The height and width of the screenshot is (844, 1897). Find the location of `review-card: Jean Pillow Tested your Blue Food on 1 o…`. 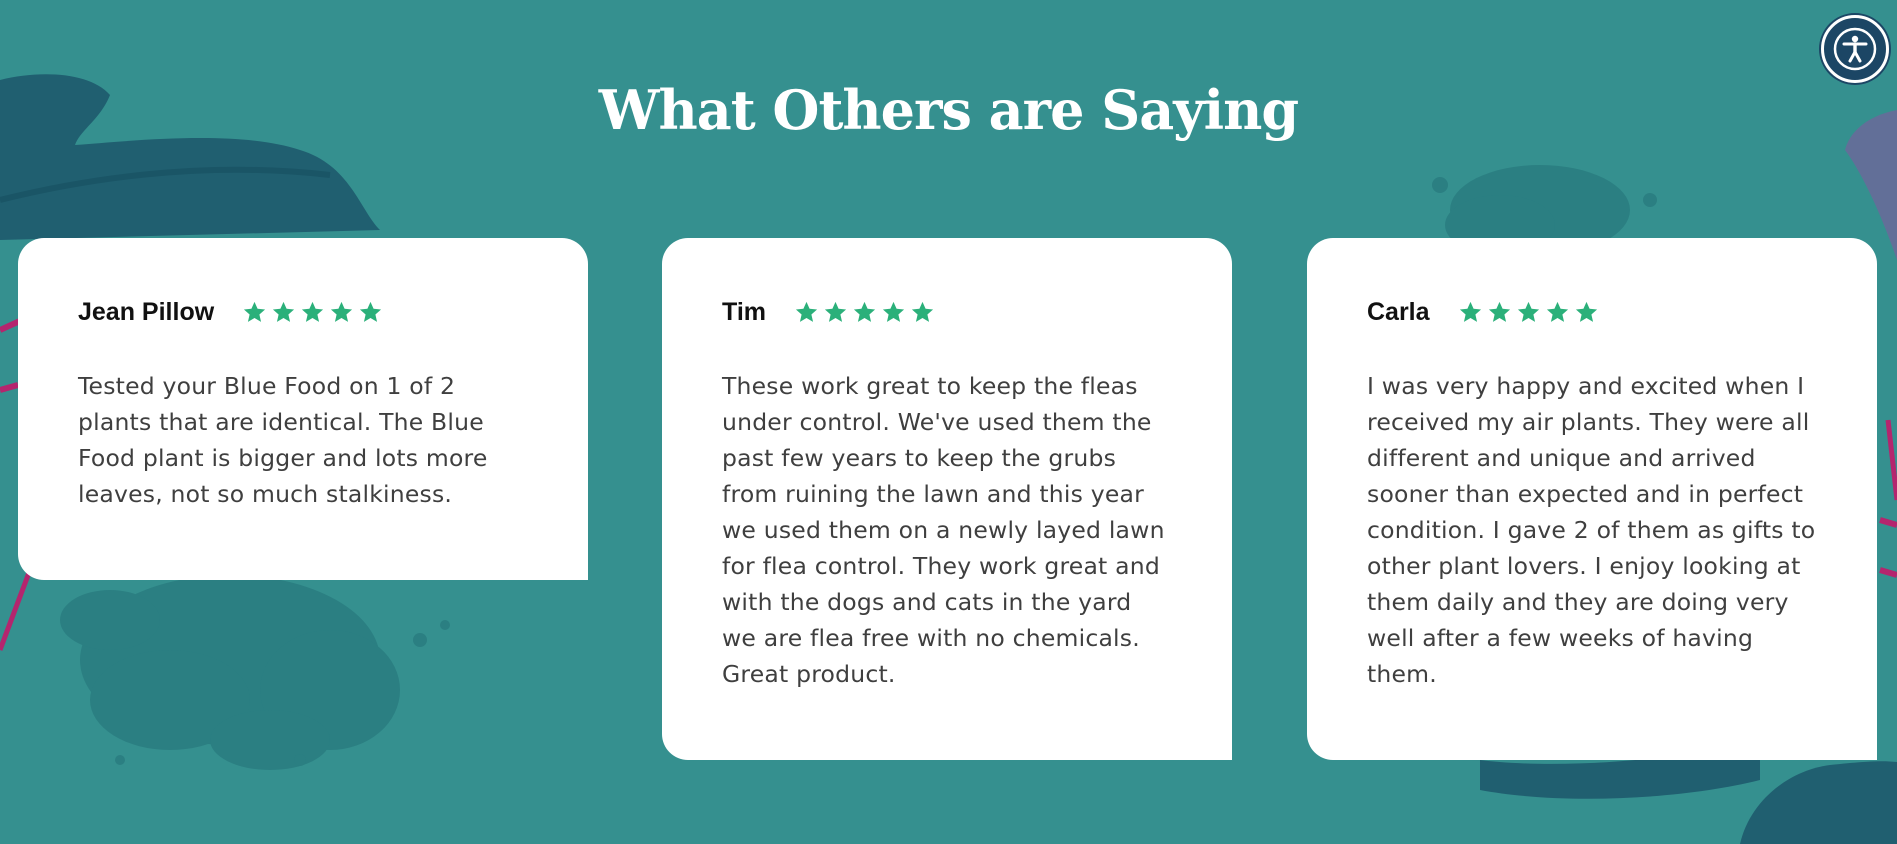

review-card: Jean Pillow Tested your Blue Food on 1 o… is located at coordinates (303, 409).